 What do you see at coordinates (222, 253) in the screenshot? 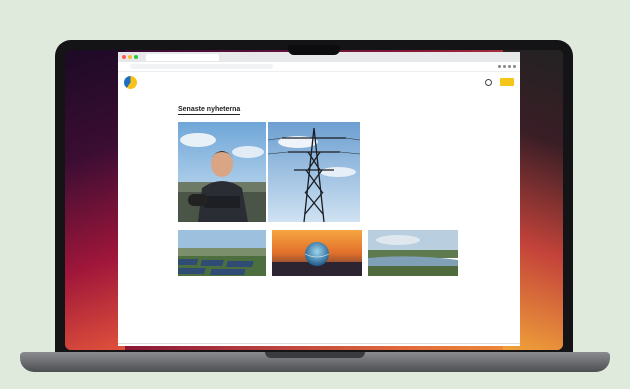
I see `card-1-image` at bounding box center [222, 253].